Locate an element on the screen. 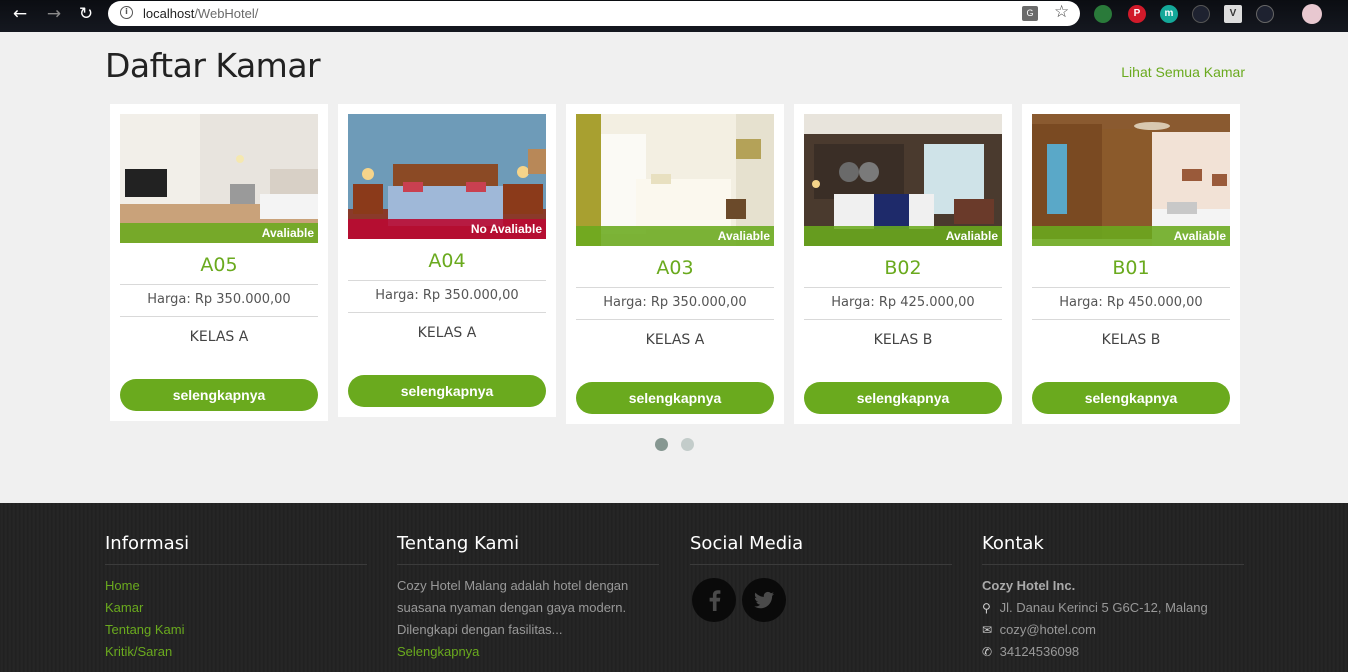 The height and width of the screenshot is (672, 1348). see-all-rooms-link: Lihat Semua Kamar is located at coordinates (1183, 72).